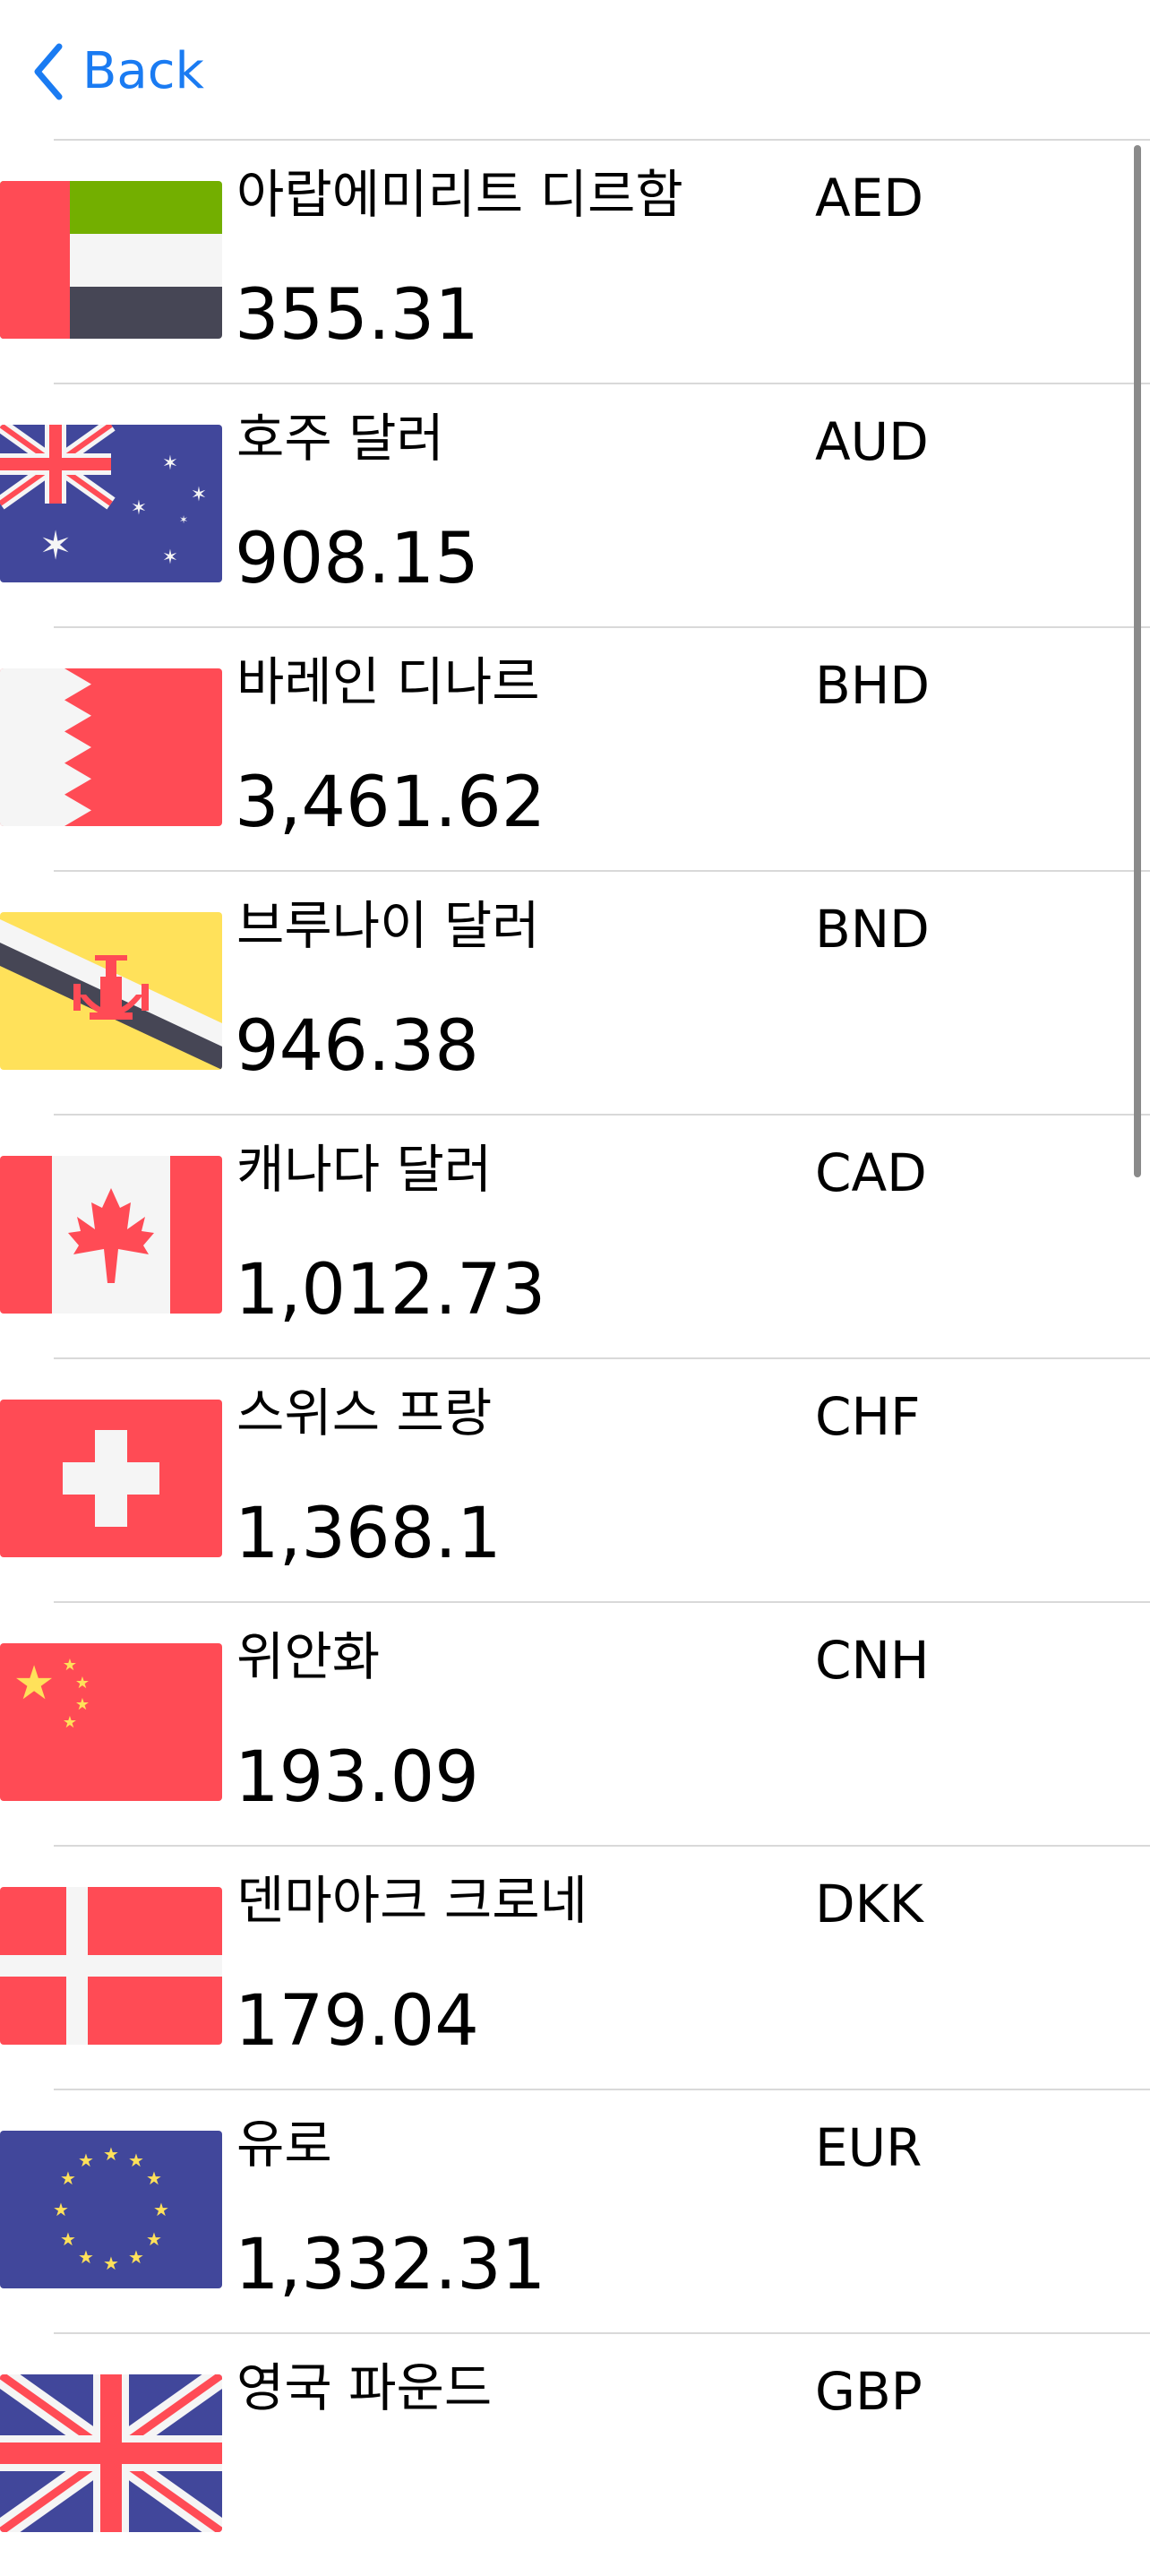 The image size is (1150, 2576). Describe the element at coordinates (340, 438) in the screenshot. I see `currency-name: 호주 달러` at that location.